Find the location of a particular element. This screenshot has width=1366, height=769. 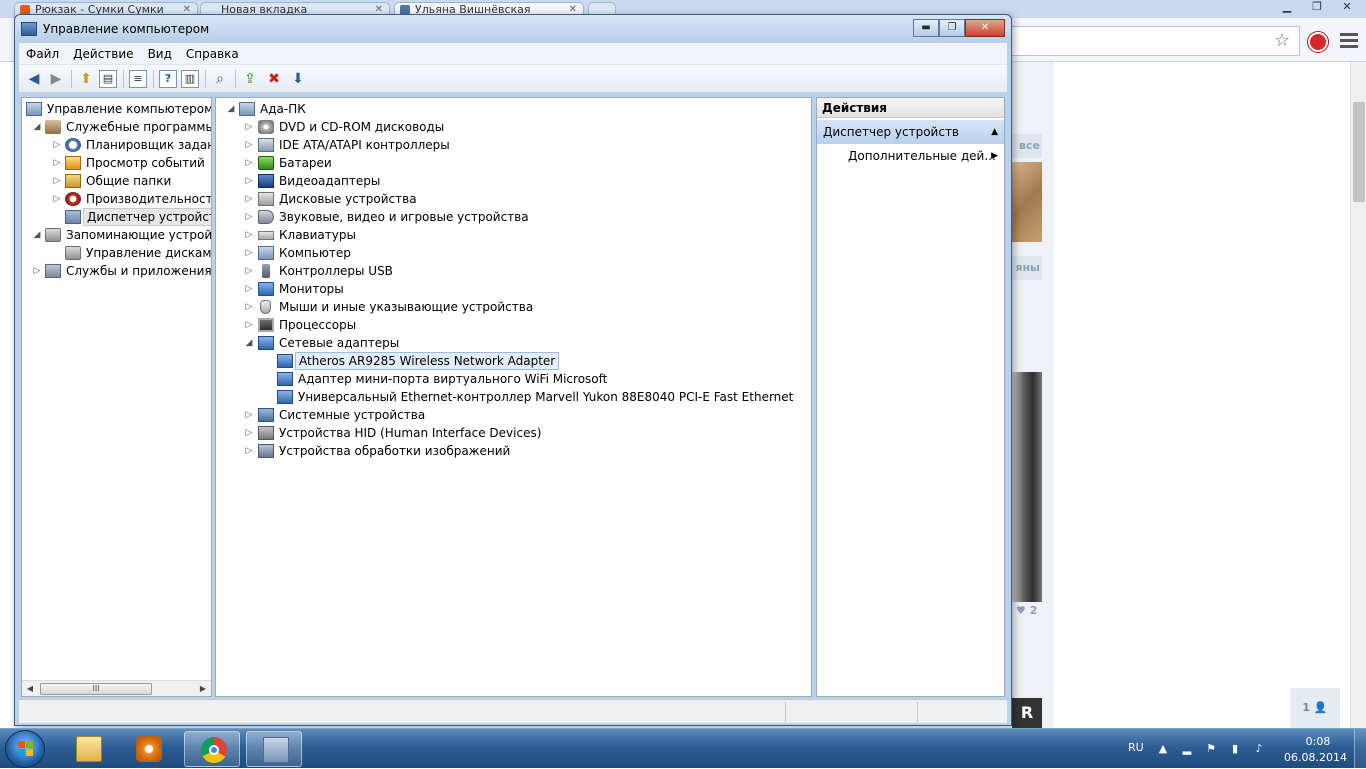

window-title: Управление компьютером is located at coordinates (126, 29).